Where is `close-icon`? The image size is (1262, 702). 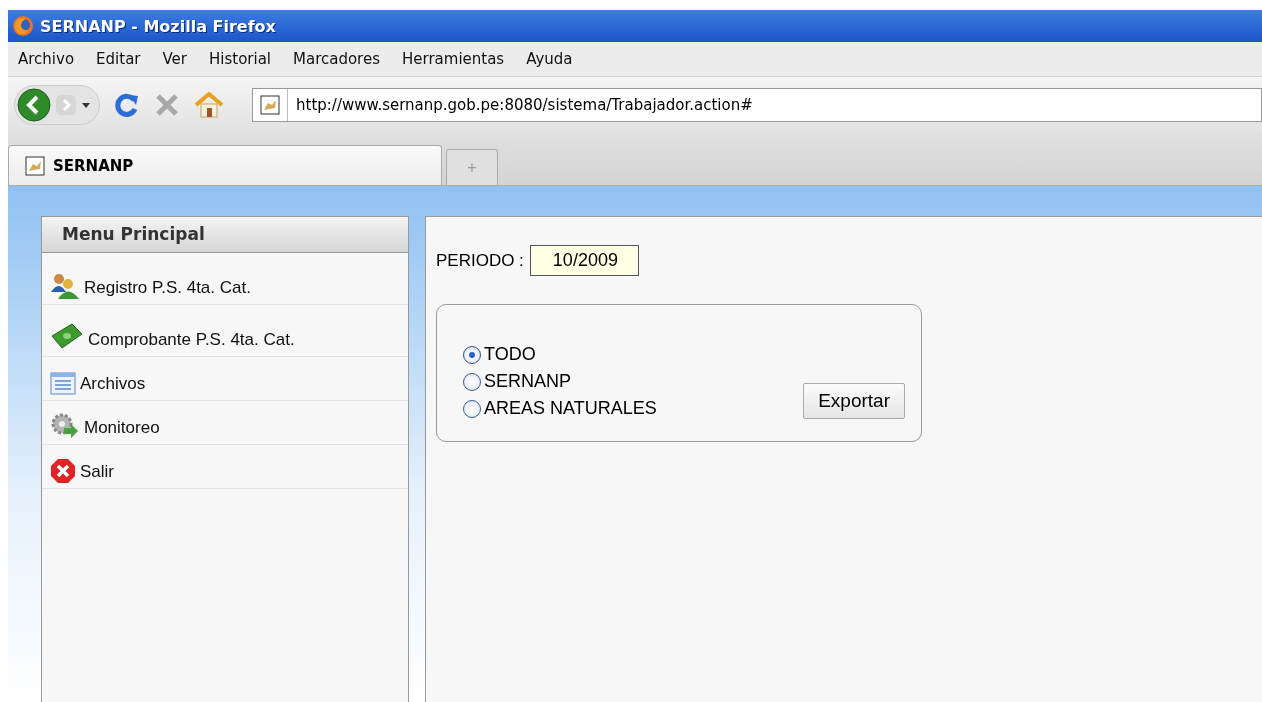 close-icon is located at coordinates (63, 471).